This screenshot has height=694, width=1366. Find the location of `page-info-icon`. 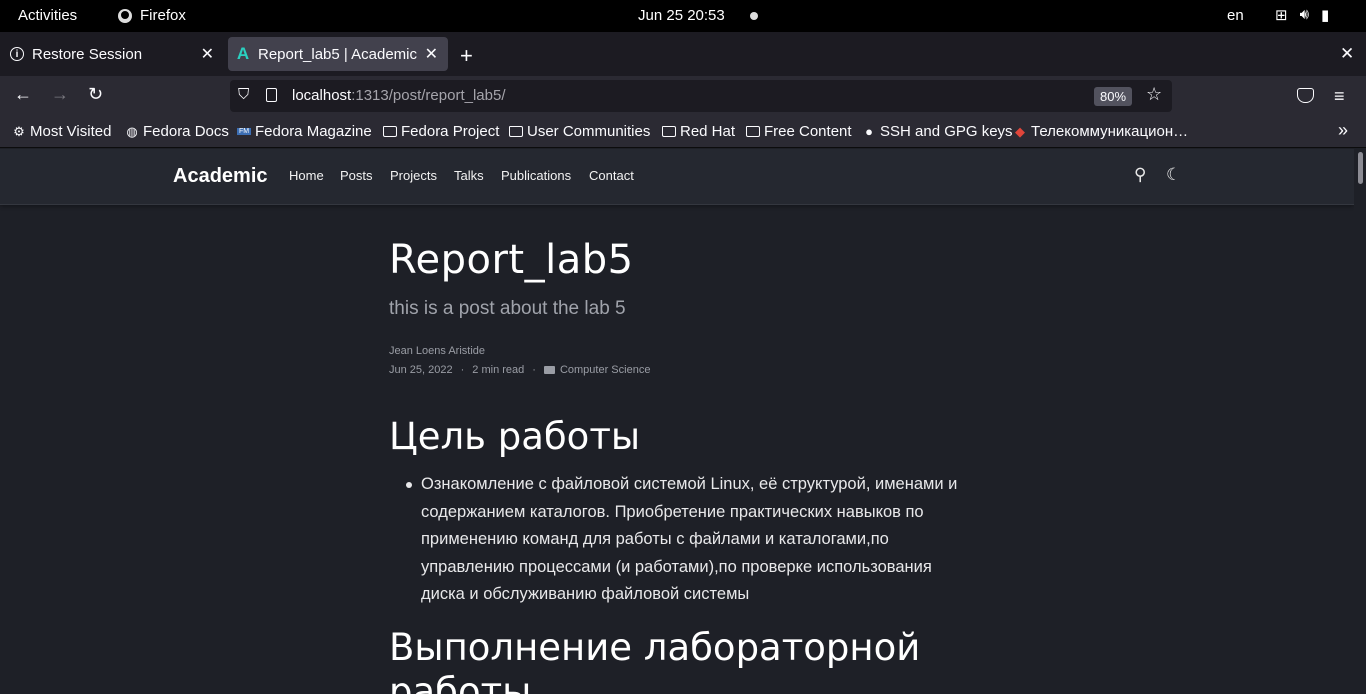

page-info-icon is located at coordinates (271, 95).